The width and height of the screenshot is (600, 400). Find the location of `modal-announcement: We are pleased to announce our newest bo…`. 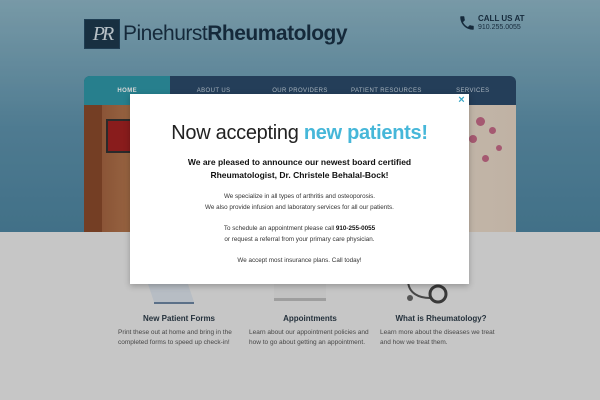

modal-announcement: We are pleased to announce our newest bo… is located at coordinates (299, 169).